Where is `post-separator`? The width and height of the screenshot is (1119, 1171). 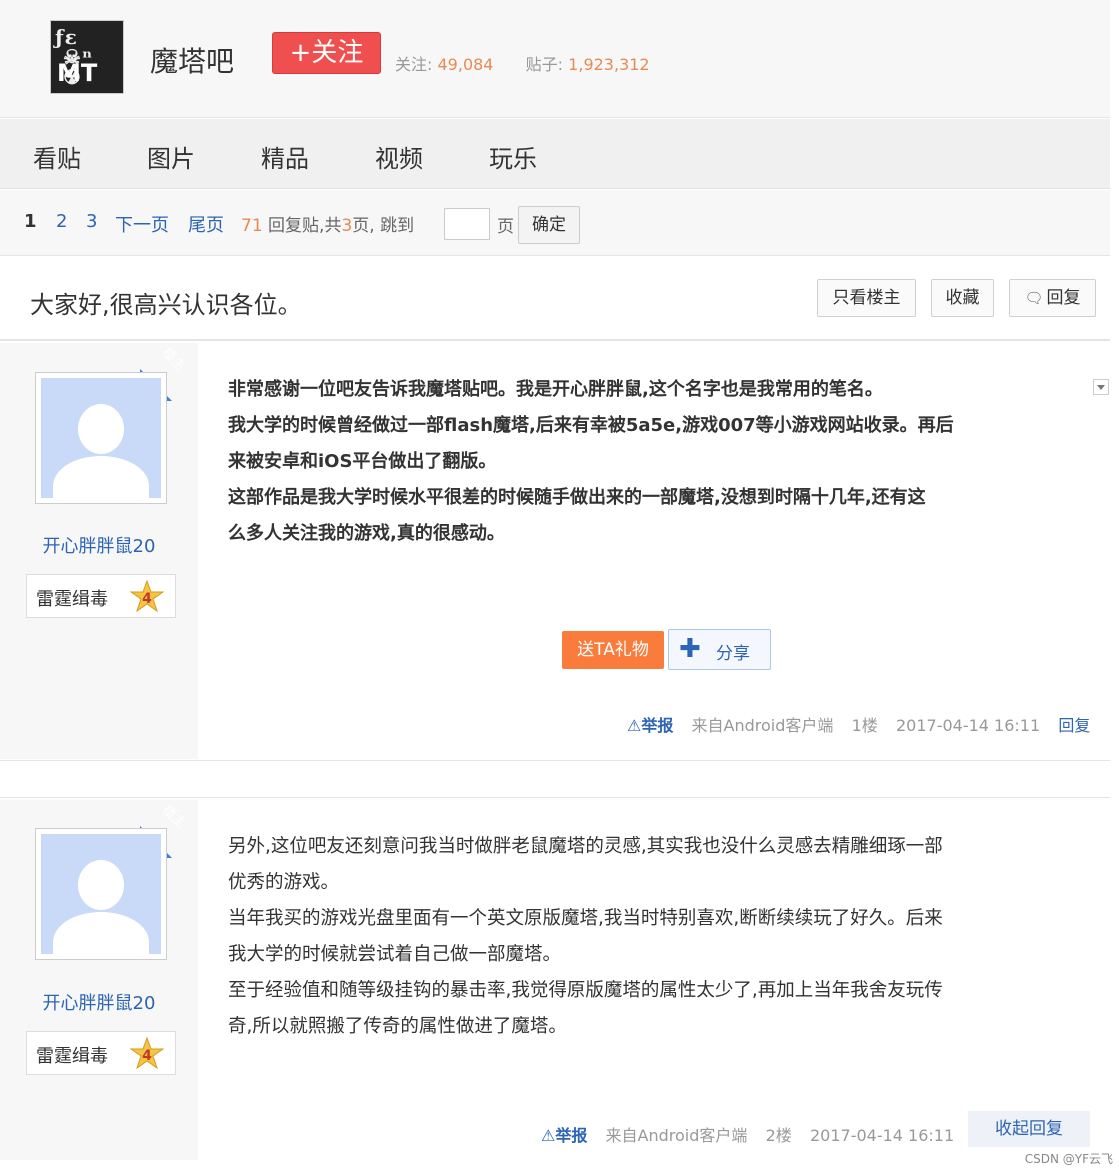
post-separator is located at coordinates (555, 779).